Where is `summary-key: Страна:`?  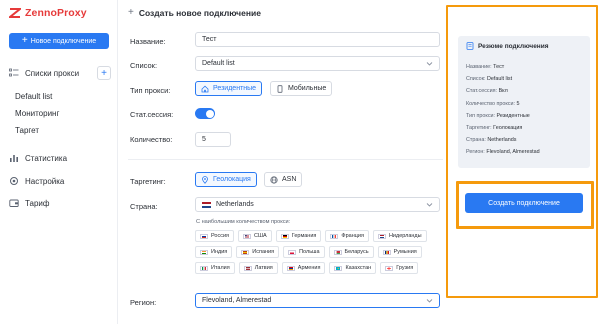
summary-key: Страна: is located at coordinates (476, 140).